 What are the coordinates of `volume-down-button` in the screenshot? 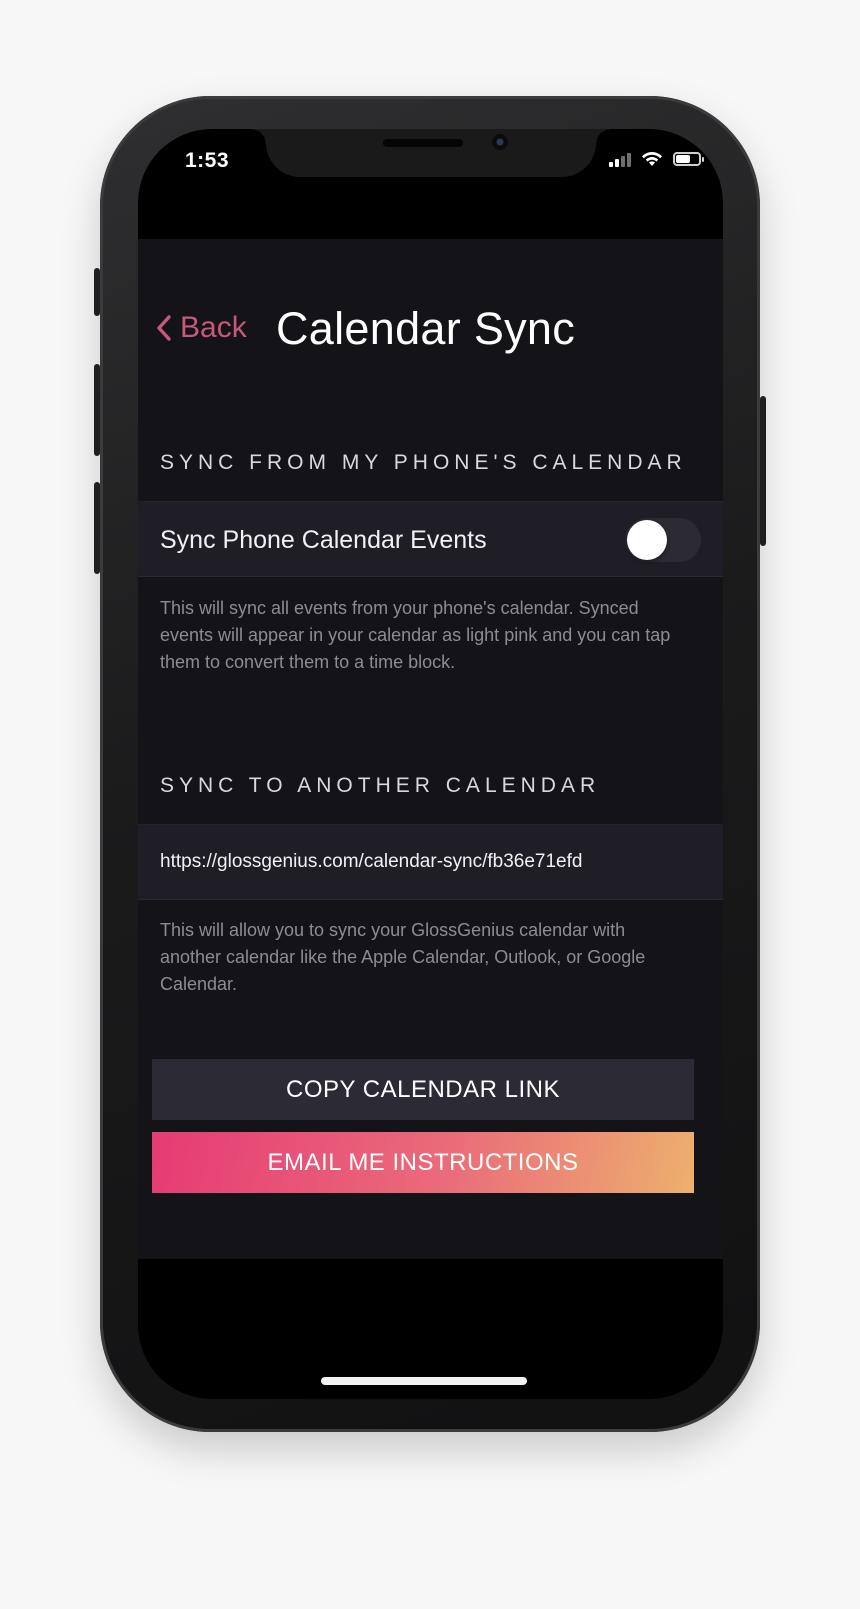 It's located at (97, 528).